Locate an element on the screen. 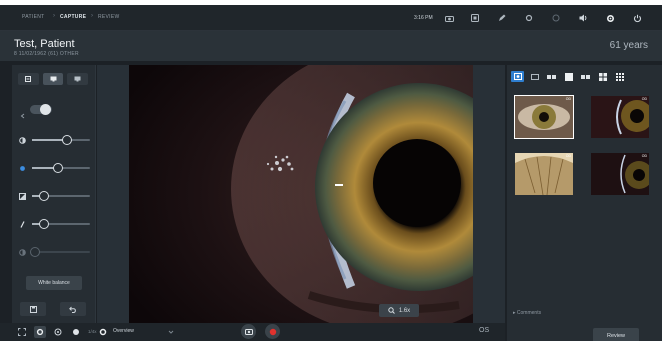 Image resolution: width=662 pixels, height=346 pixels. monitor-alt-icon is located at coordinates (78, 79).